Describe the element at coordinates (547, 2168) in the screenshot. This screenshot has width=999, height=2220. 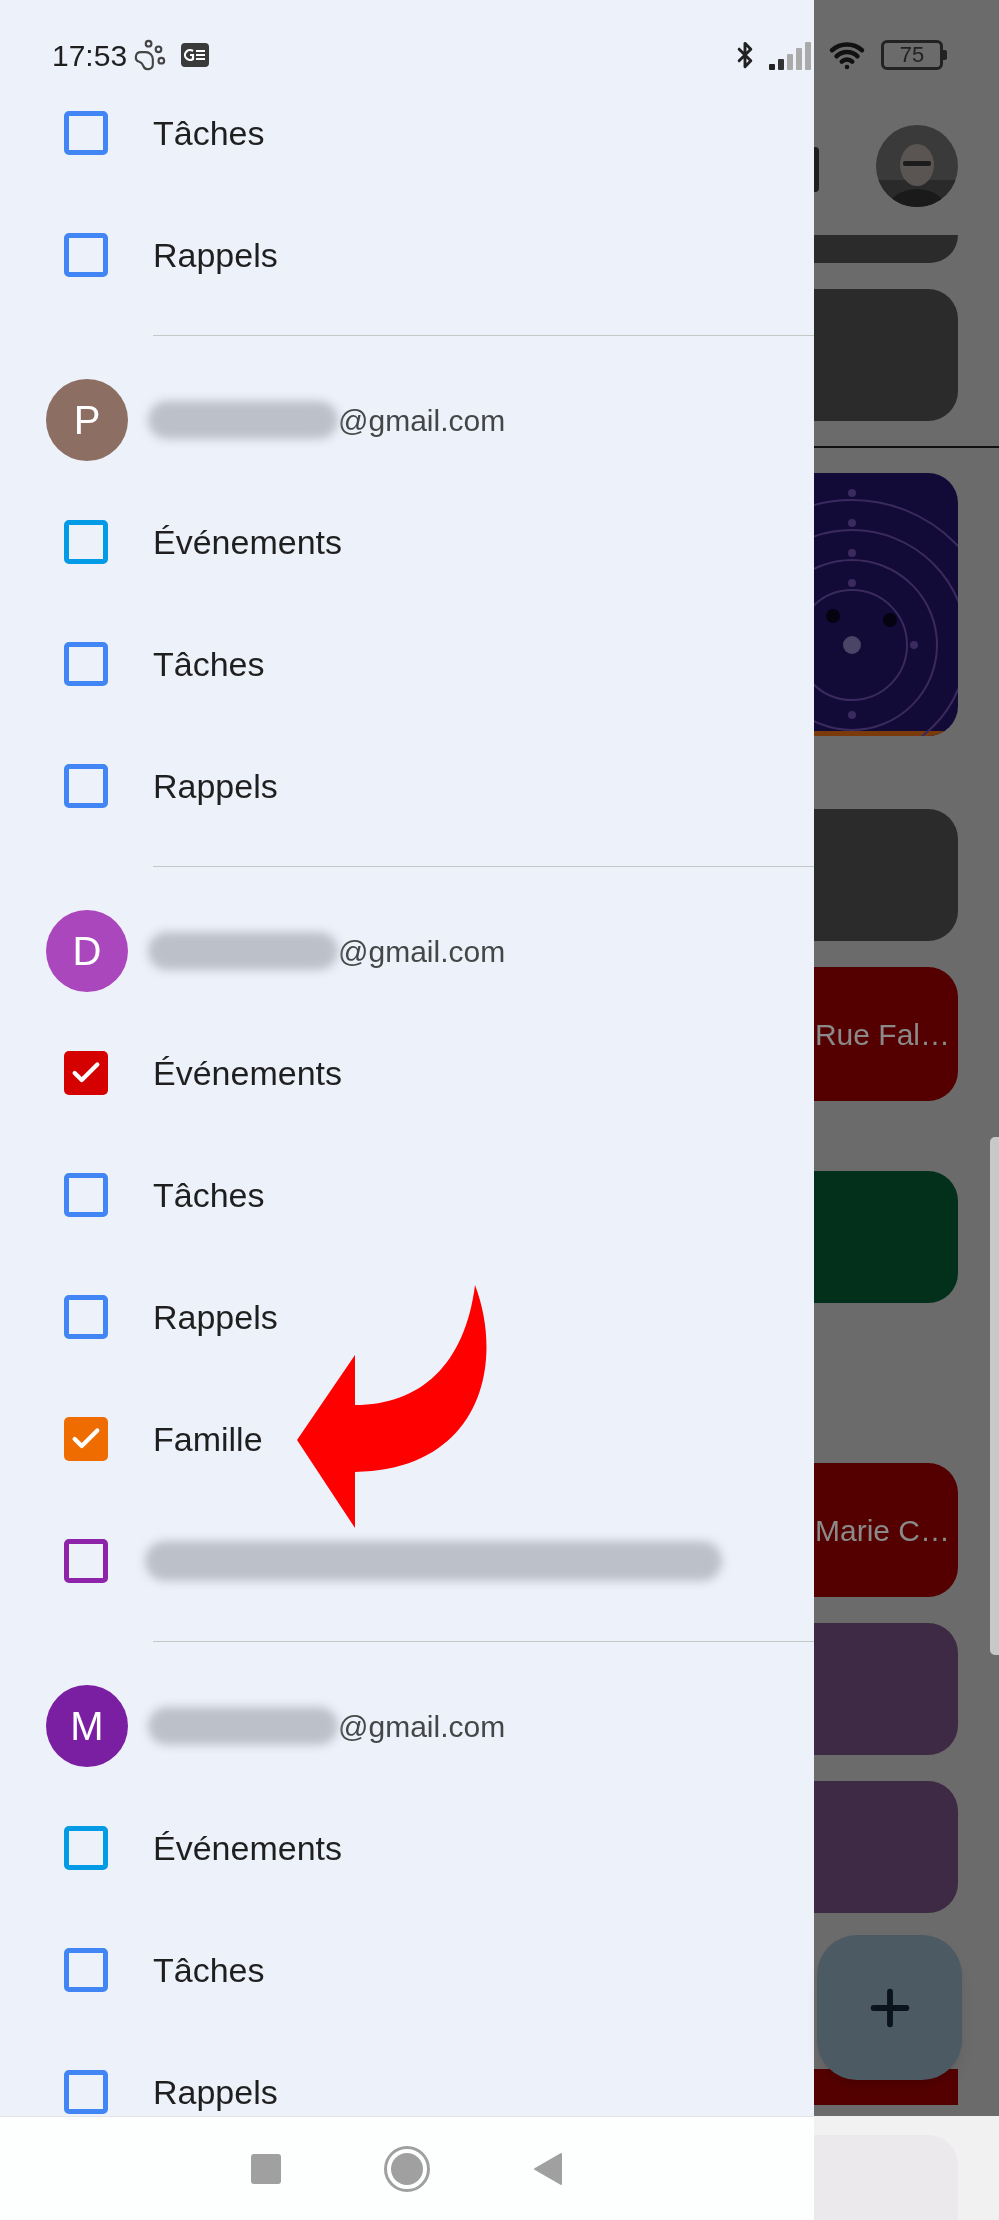
I see `back-icon` at that location.